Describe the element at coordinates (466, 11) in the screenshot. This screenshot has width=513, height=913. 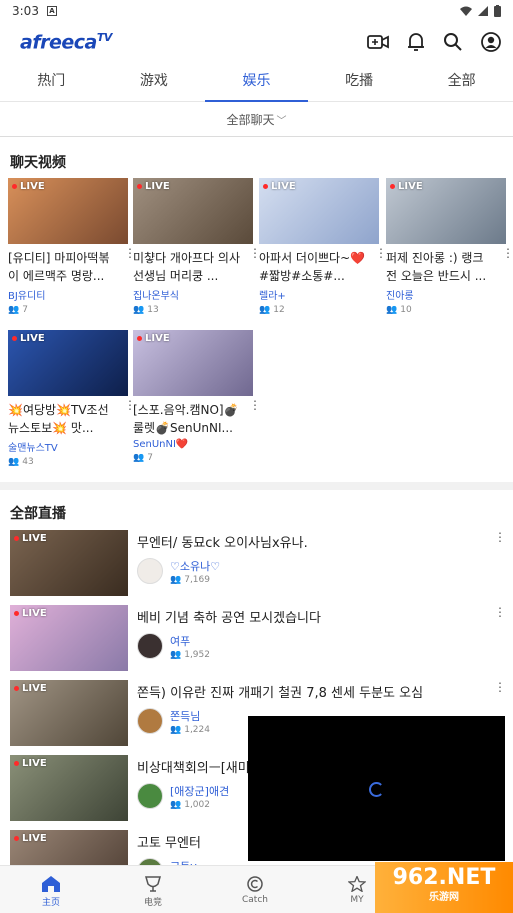
I see `wifi-icon` at that location.